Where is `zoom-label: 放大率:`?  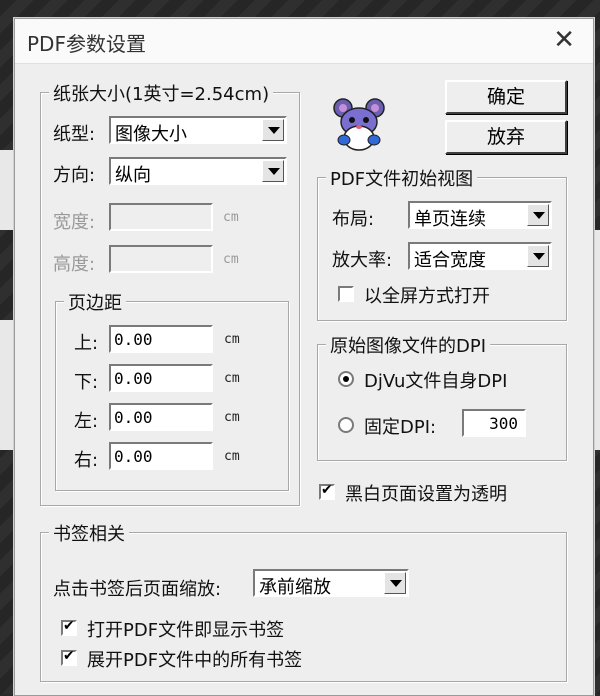 zoom-label: 放大率: is located at coordinates (362, 260).